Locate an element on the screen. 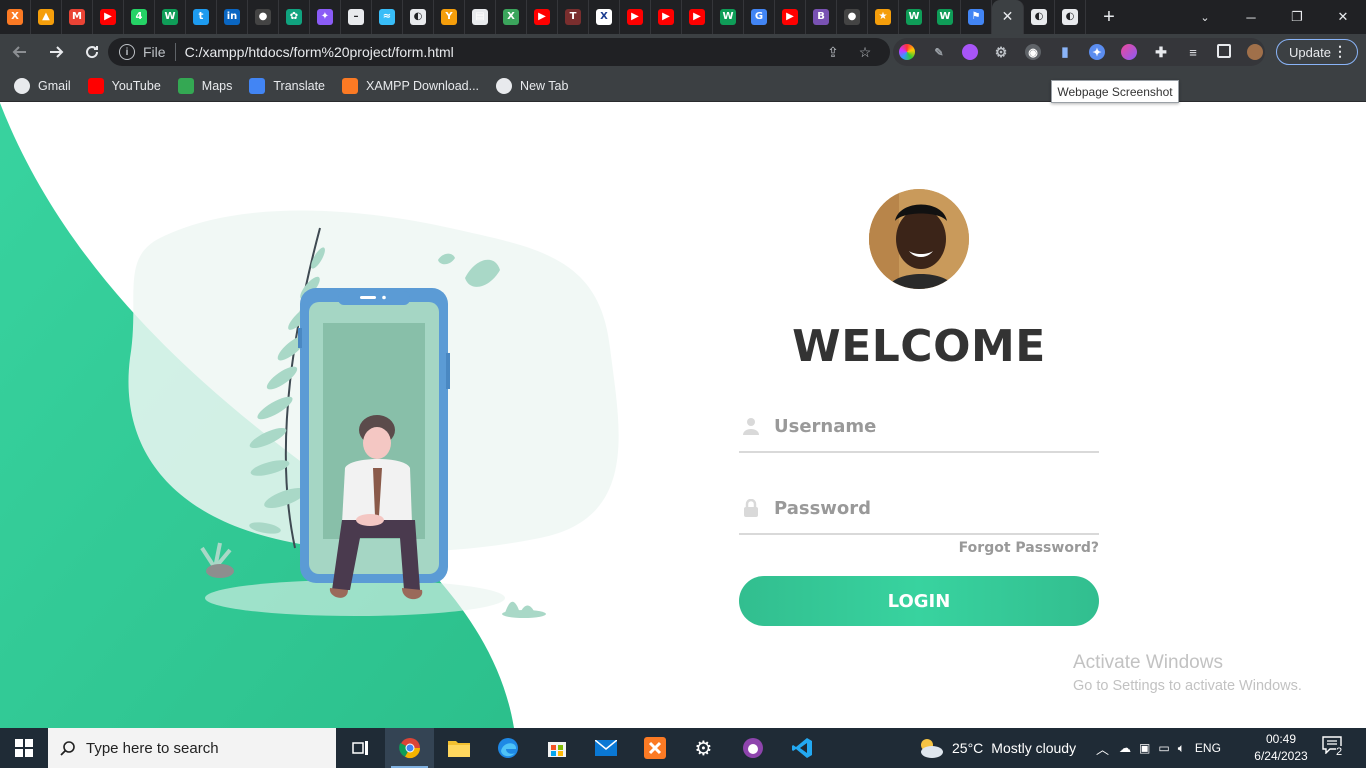 The width and height of the screenshot is (1366, 768). address-url: C:/xampp/htdocs/form%20project/form.html is located at coordinates (319, 52).